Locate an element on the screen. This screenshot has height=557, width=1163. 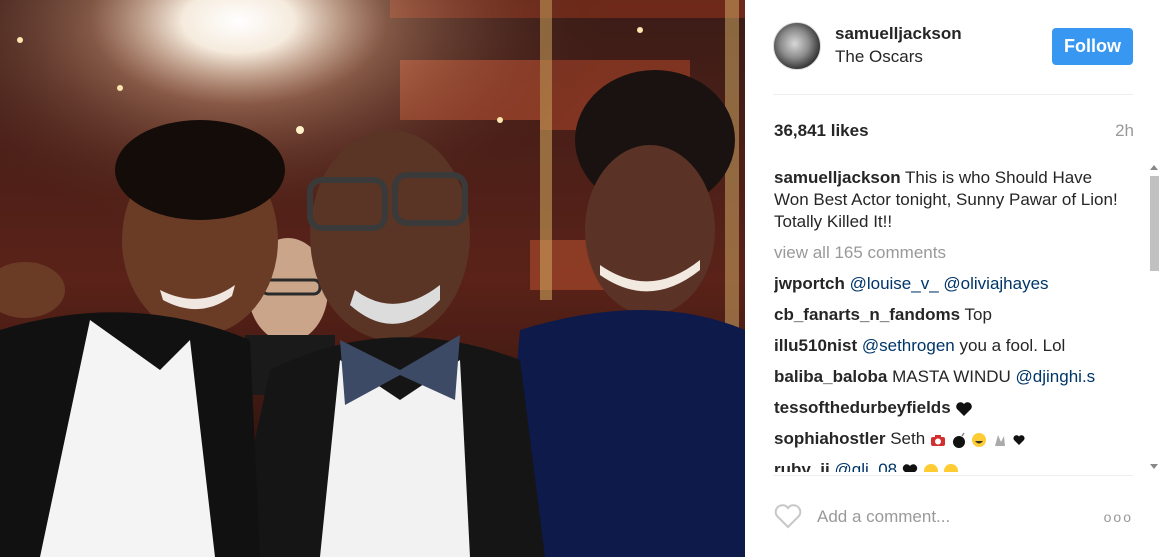
username-link: samuelljackson is located at coordinates (898, 34).